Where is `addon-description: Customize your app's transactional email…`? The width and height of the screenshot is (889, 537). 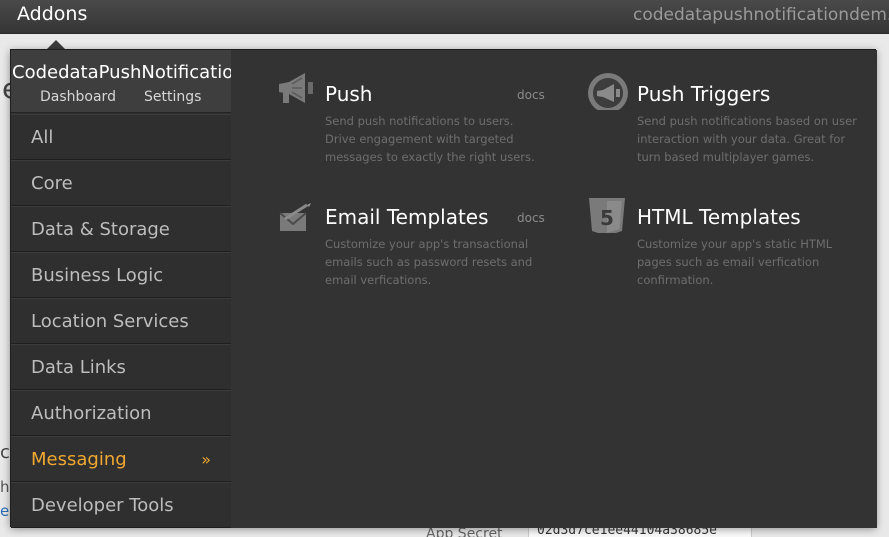 addon-description: Customize your app's transactional email… is located at coordinates (429, 262).